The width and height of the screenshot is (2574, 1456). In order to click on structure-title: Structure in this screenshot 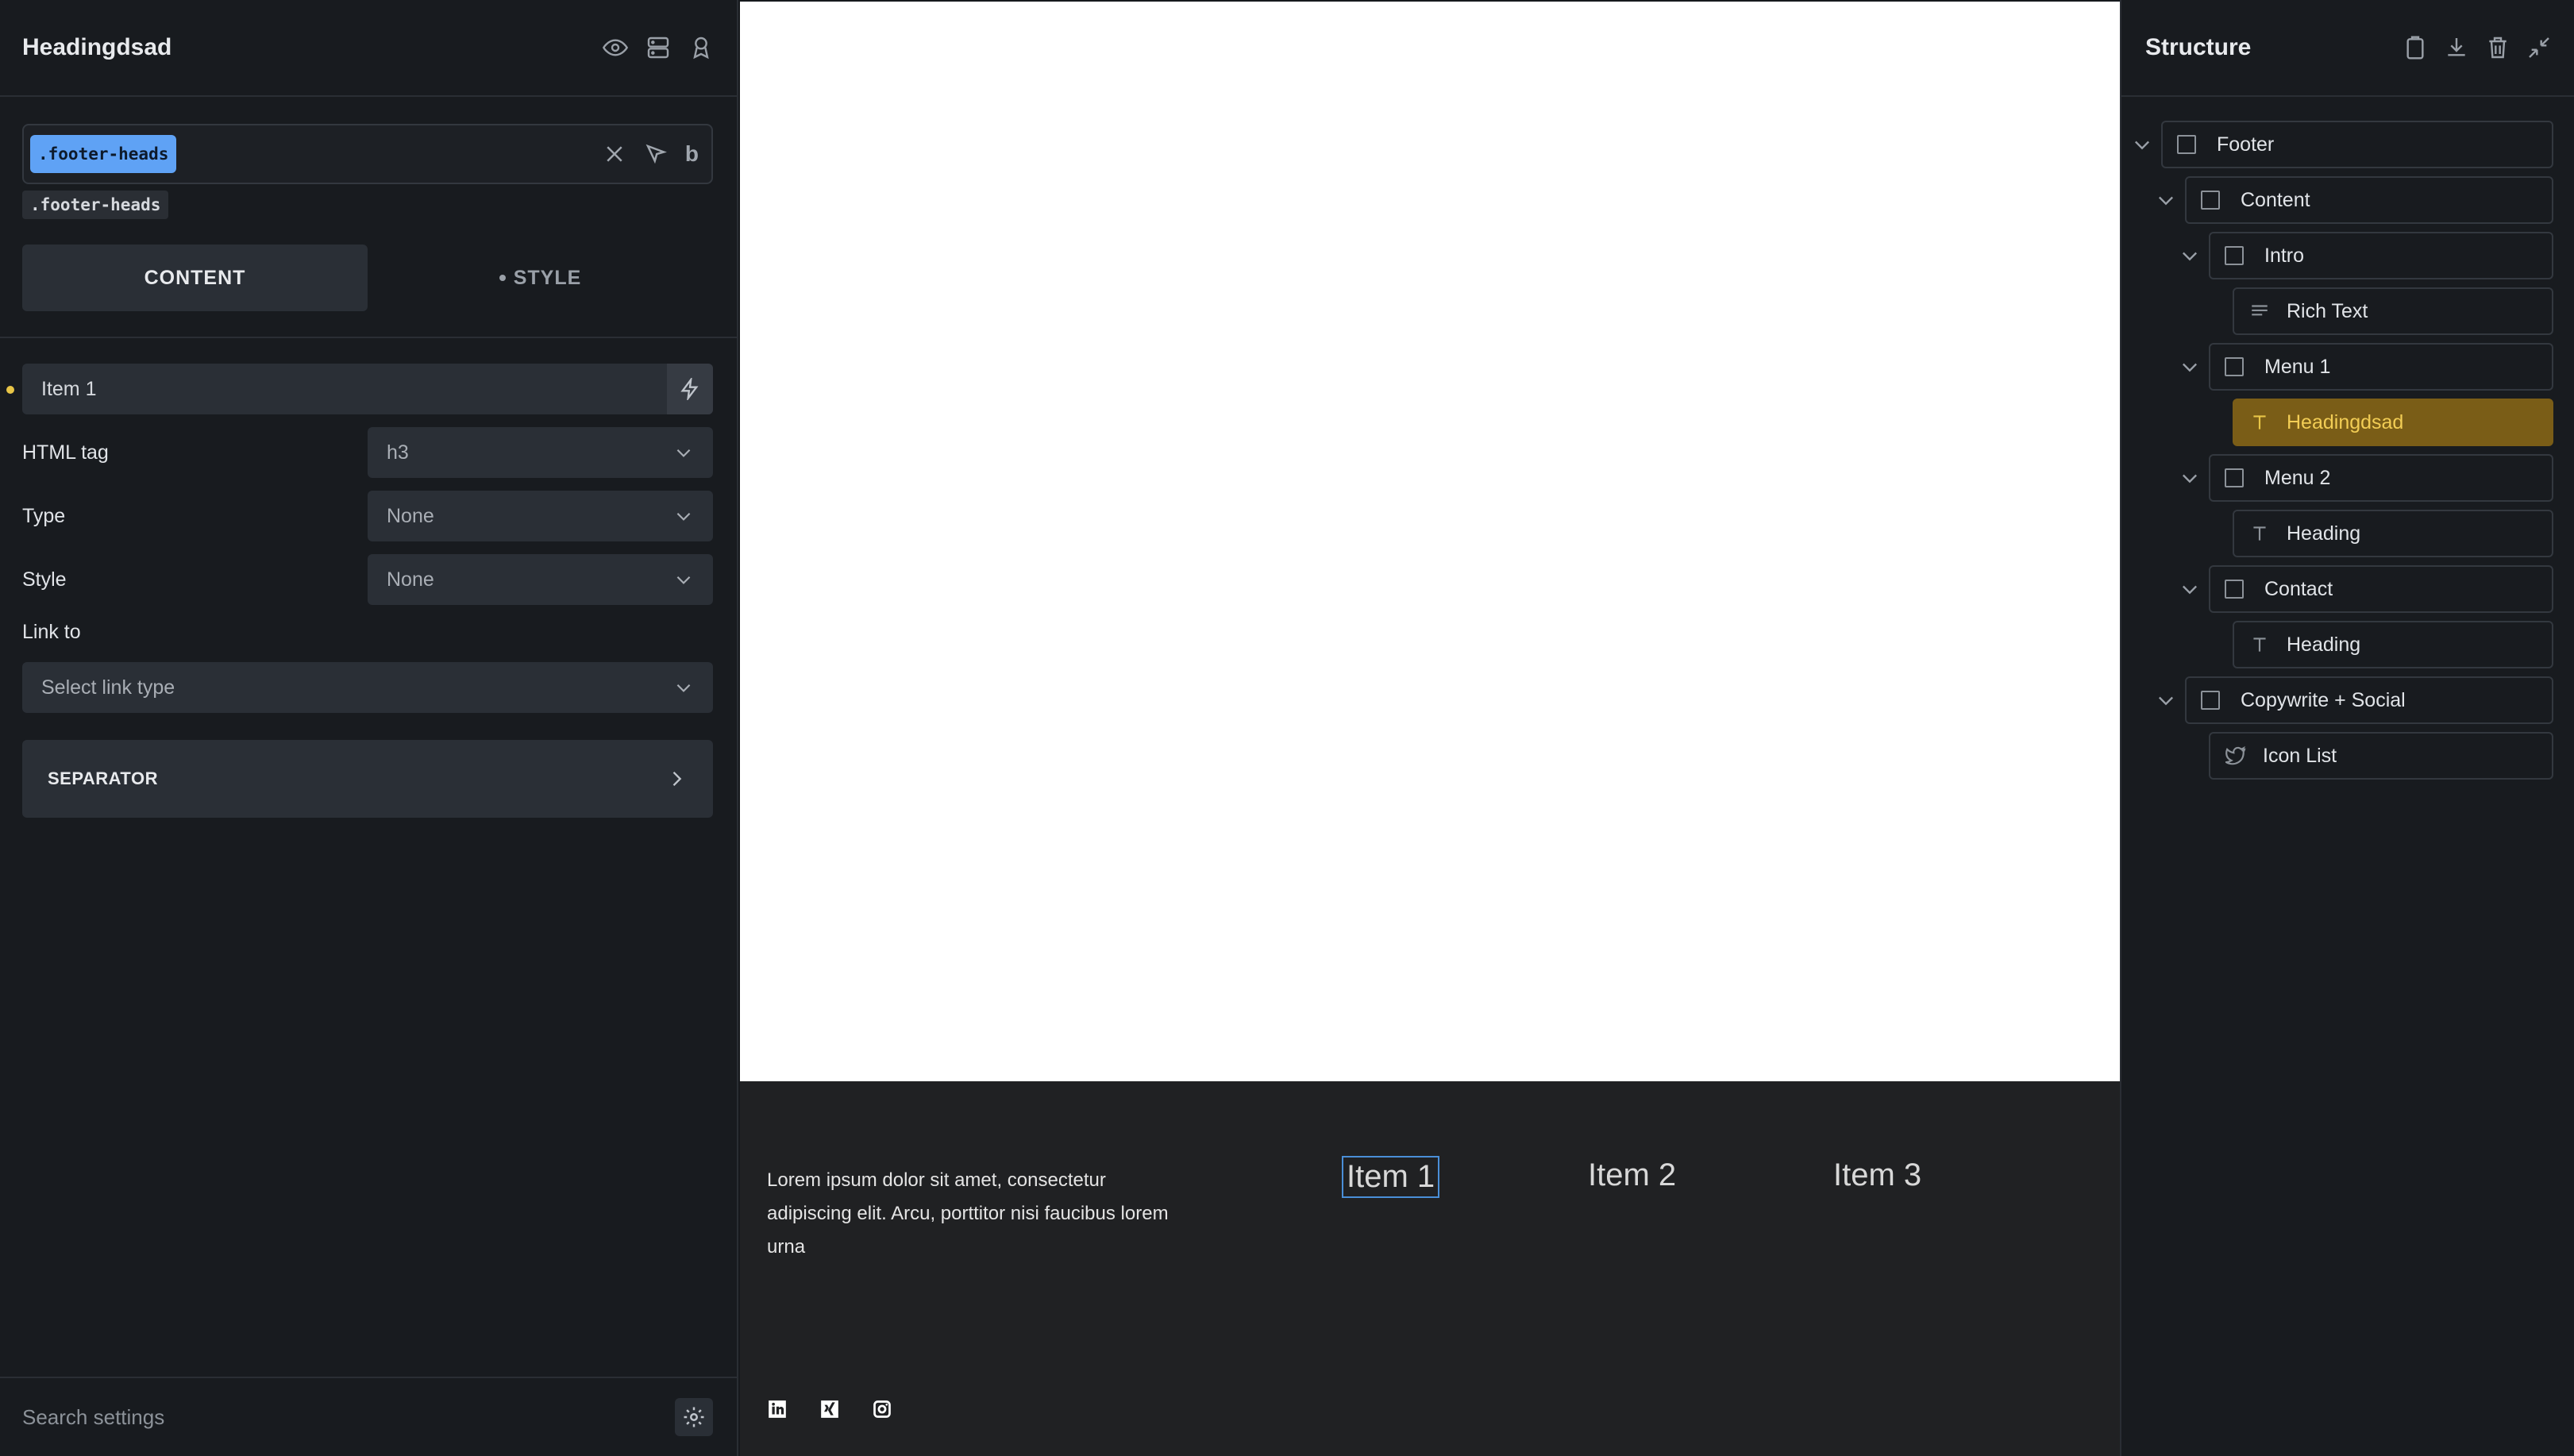, I will do `click(2198, 47)`.